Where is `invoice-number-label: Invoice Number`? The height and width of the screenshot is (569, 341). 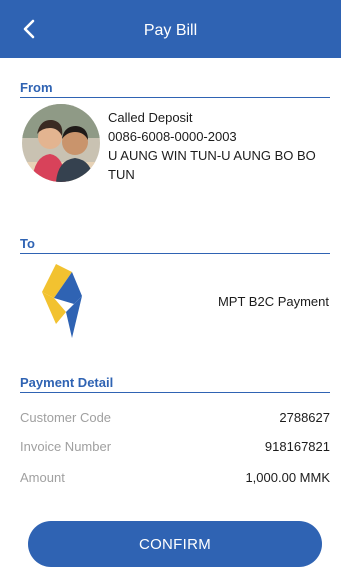
invoice-number-label: Invoice Number is located at coordinates (66, 446).